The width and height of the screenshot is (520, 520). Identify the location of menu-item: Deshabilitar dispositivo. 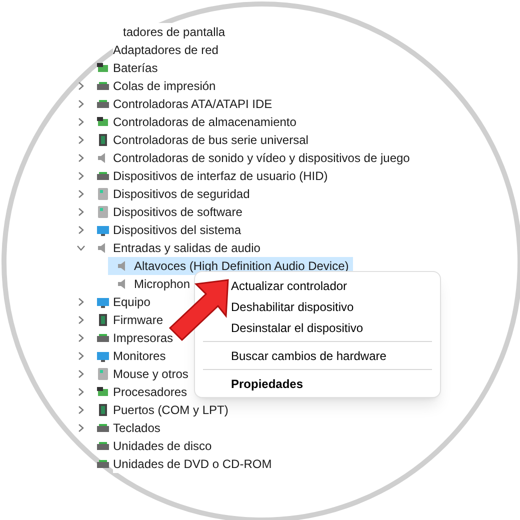
(292, 306).